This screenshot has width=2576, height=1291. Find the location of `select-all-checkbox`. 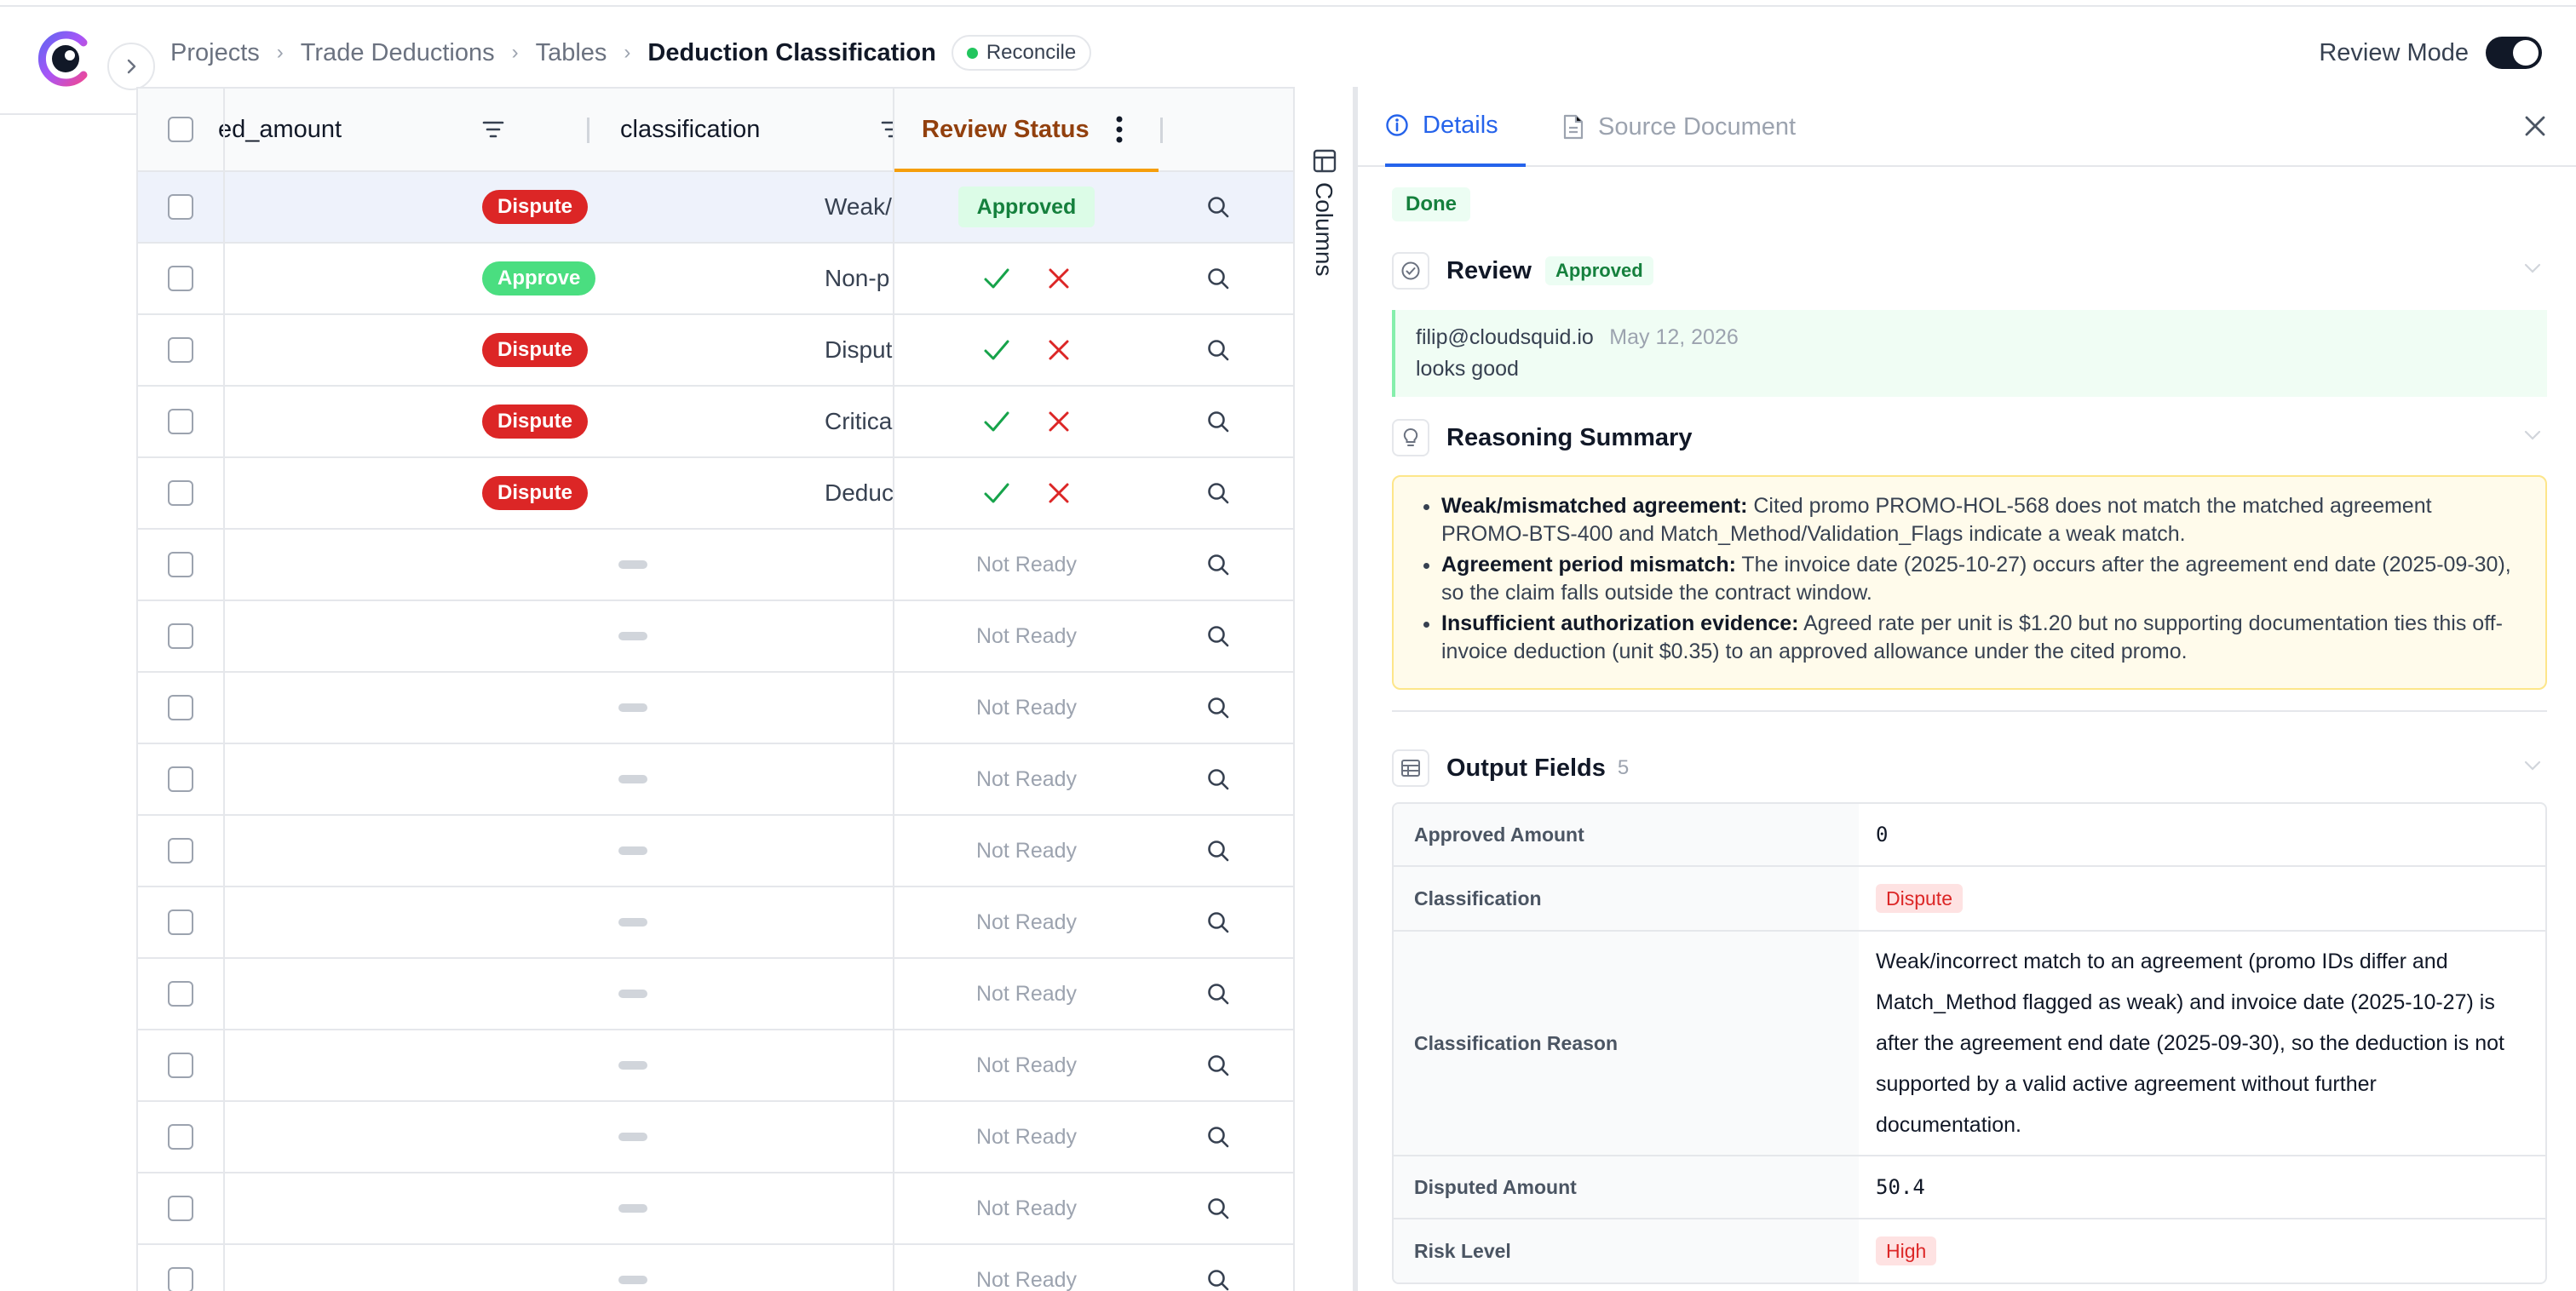

select-all-checkbox is located at coordinates (180, 129).